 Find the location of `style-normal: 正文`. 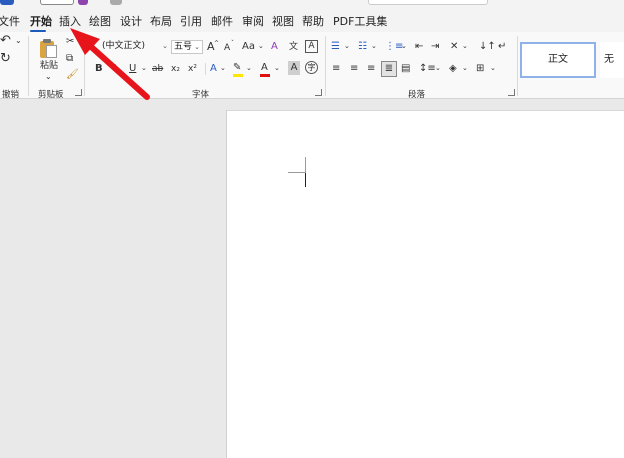

style-normal: 正文 is located at coordinates (558, 60).